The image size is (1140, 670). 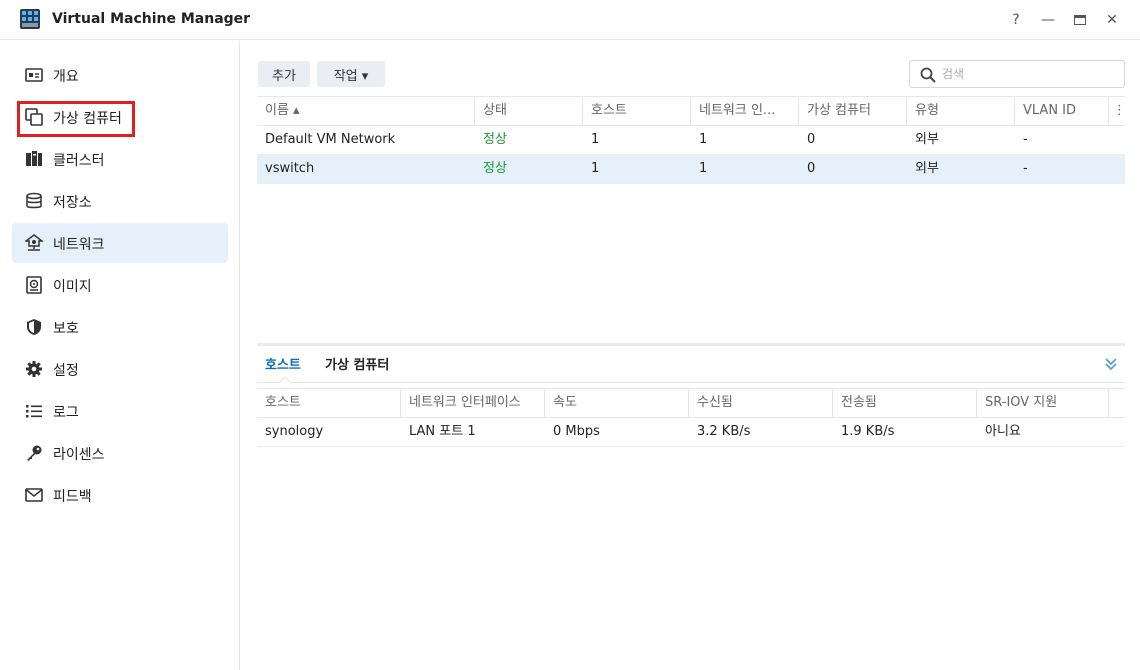 What do you see at coordinates (473, 403) in the screenshot?
I see `column-header-network-interface: 네트워크 인터페이스` at bounding box center [473, 403].